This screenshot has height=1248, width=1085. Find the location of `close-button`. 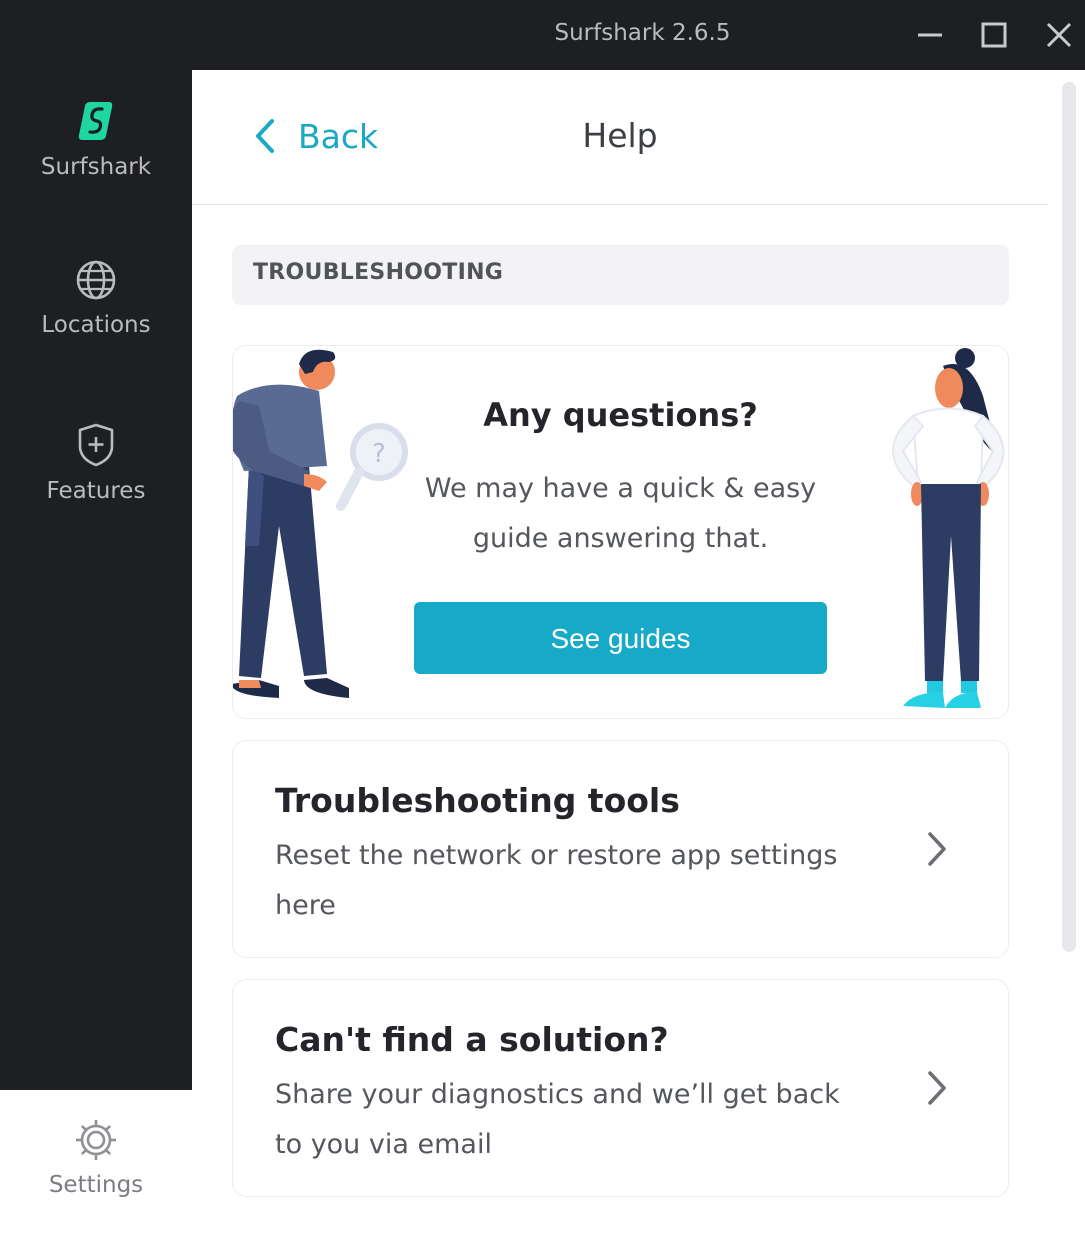

close-button is located at coordinates (1059, 35).